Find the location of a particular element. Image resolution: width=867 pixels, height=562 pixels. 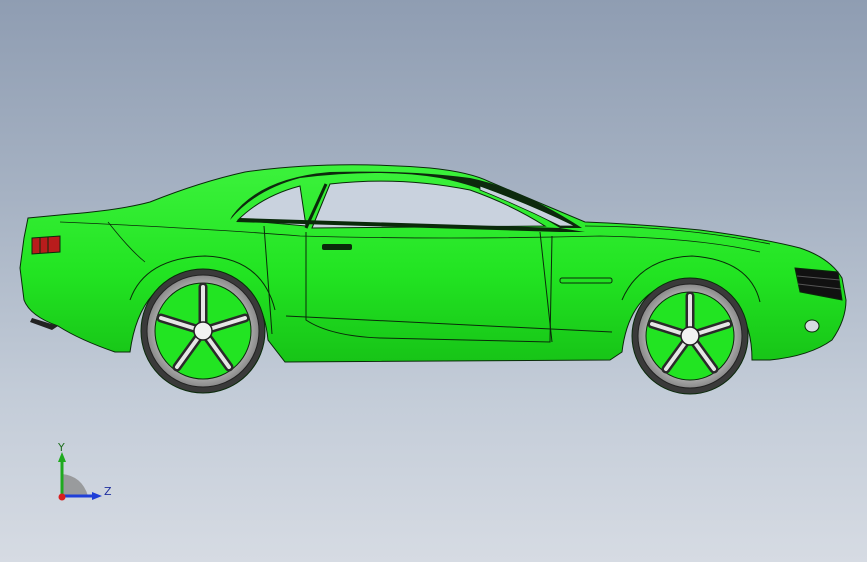

z-axis-arrow is located at coordinates (97, 496).